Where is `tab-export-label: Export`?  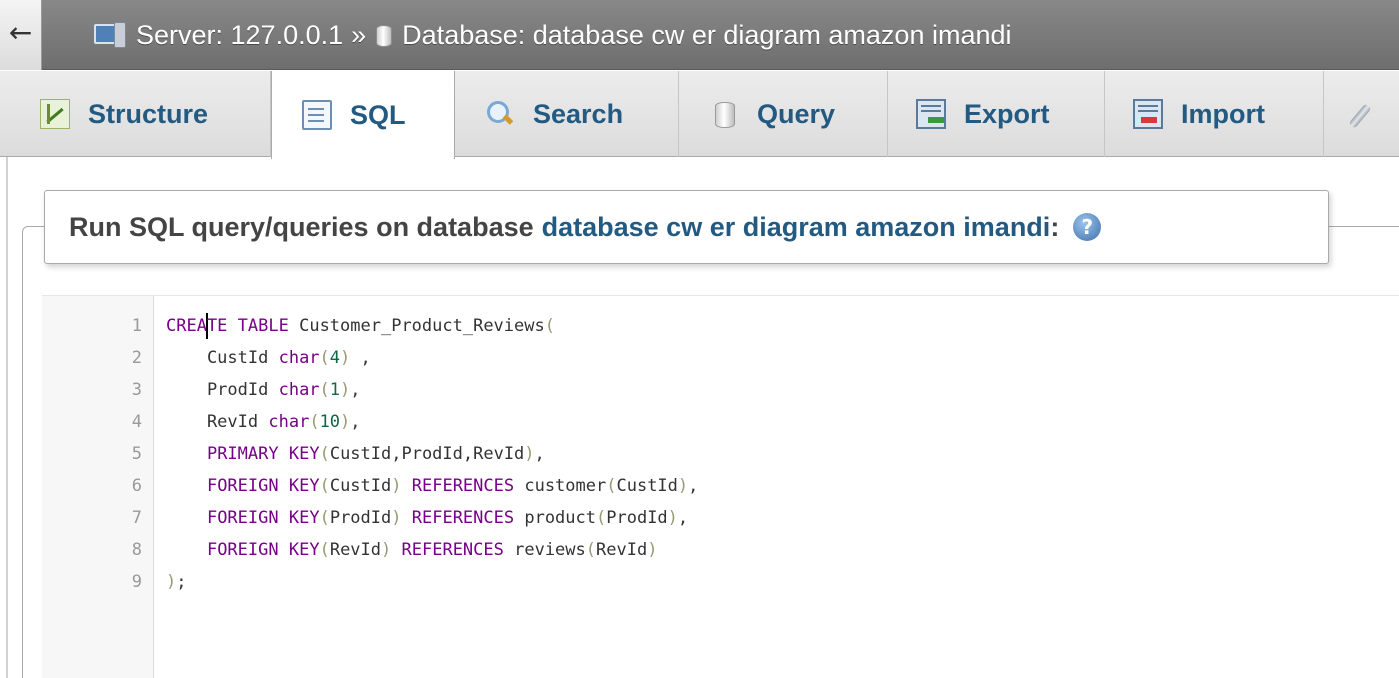
tab-export-label: Export is located at coordinates (1007, 113).